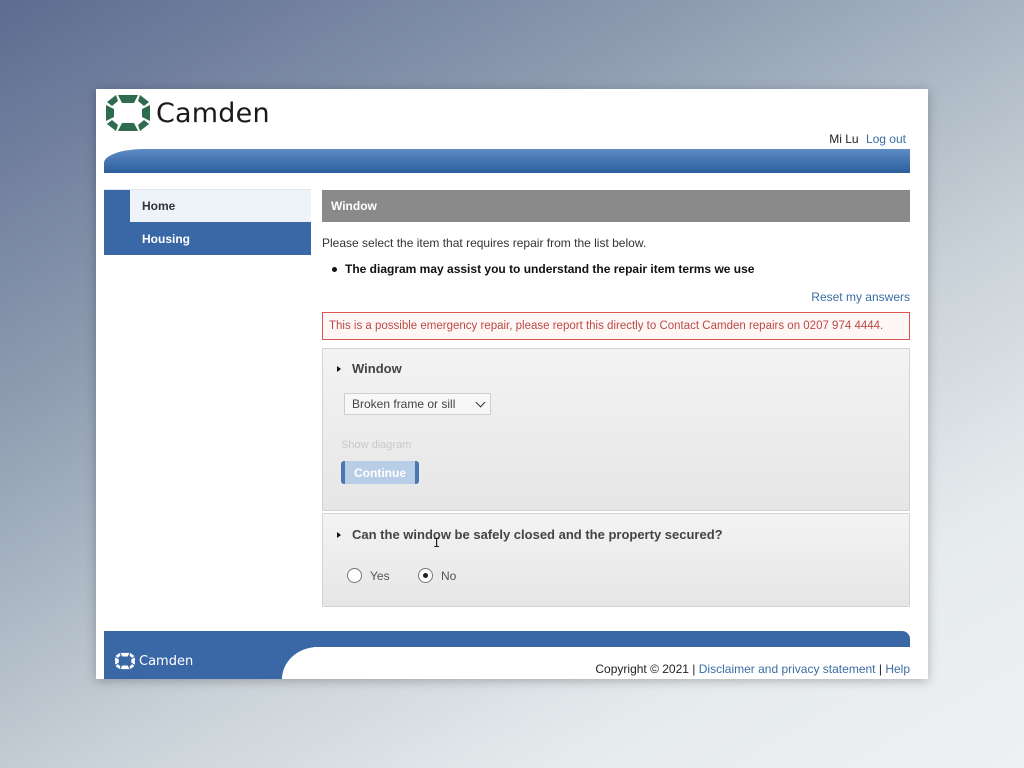  Describe the element at coordinates (844, 139) in the screenshot. I see `user-name: Mi Lu` at that location.